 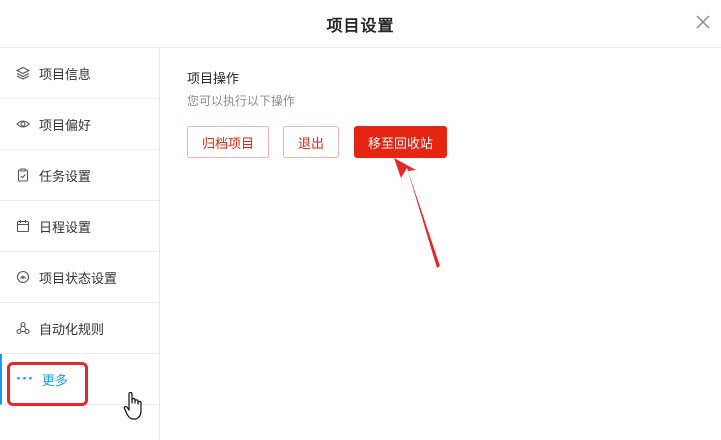 I want to click on annotation-highlight-box, so click(x=47, y=384).